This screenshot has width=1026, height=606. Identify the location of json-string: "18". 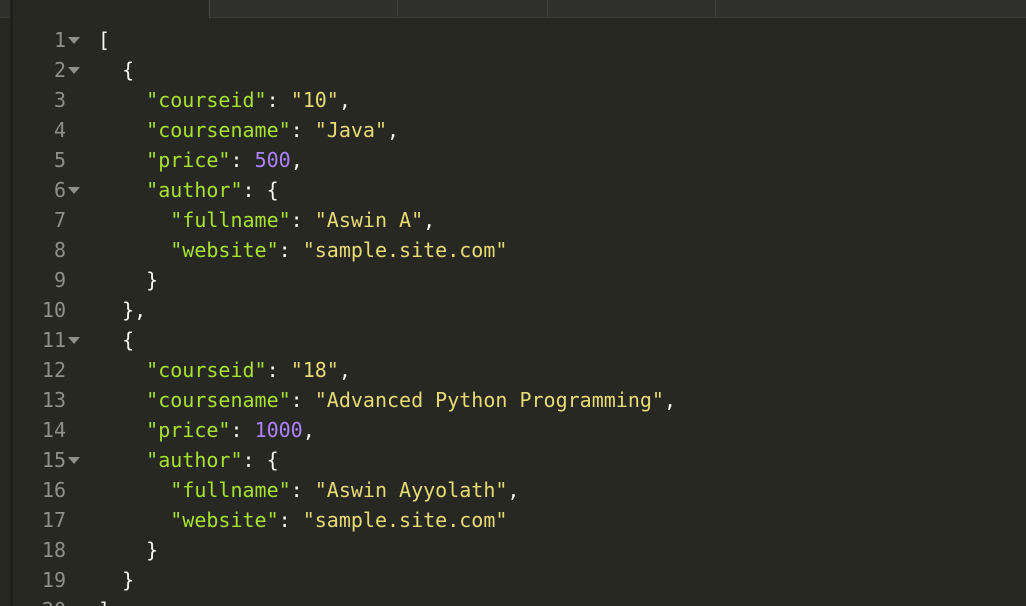
(314, 370).